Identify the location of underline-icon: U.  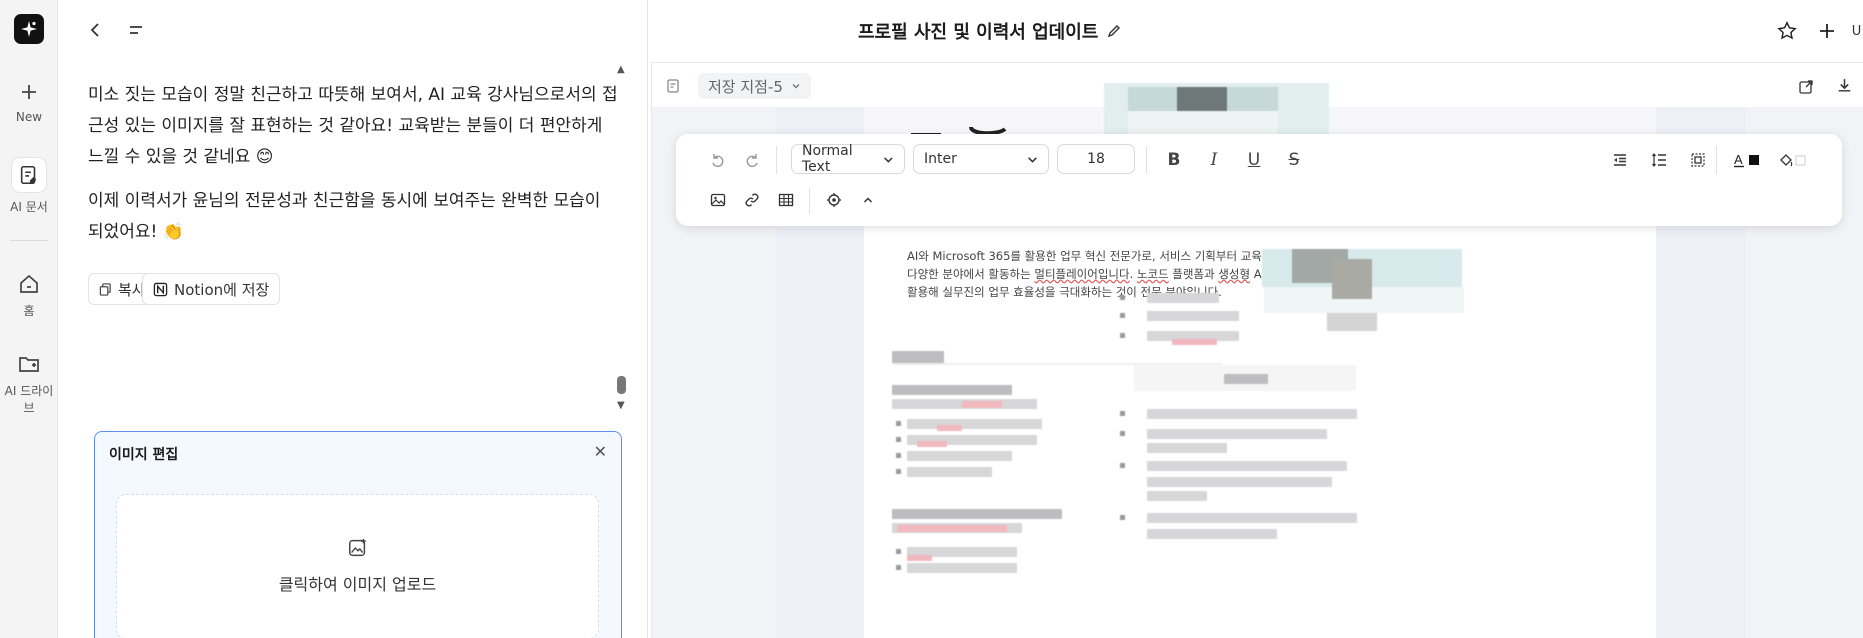
(1254, 160).